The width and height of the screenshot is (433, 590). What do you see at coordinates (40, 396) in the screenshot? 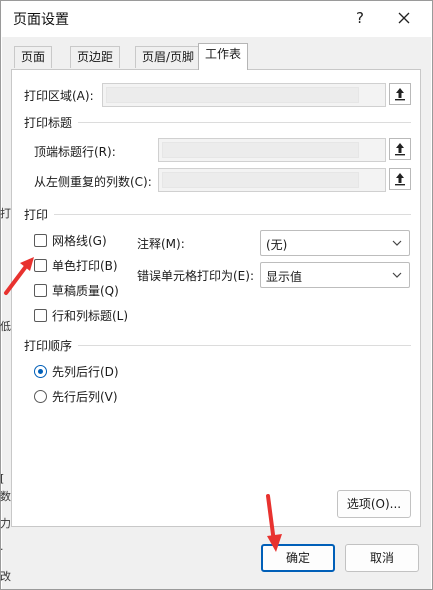
I see `over-then-down-radio` at bounding box center [40, 396].